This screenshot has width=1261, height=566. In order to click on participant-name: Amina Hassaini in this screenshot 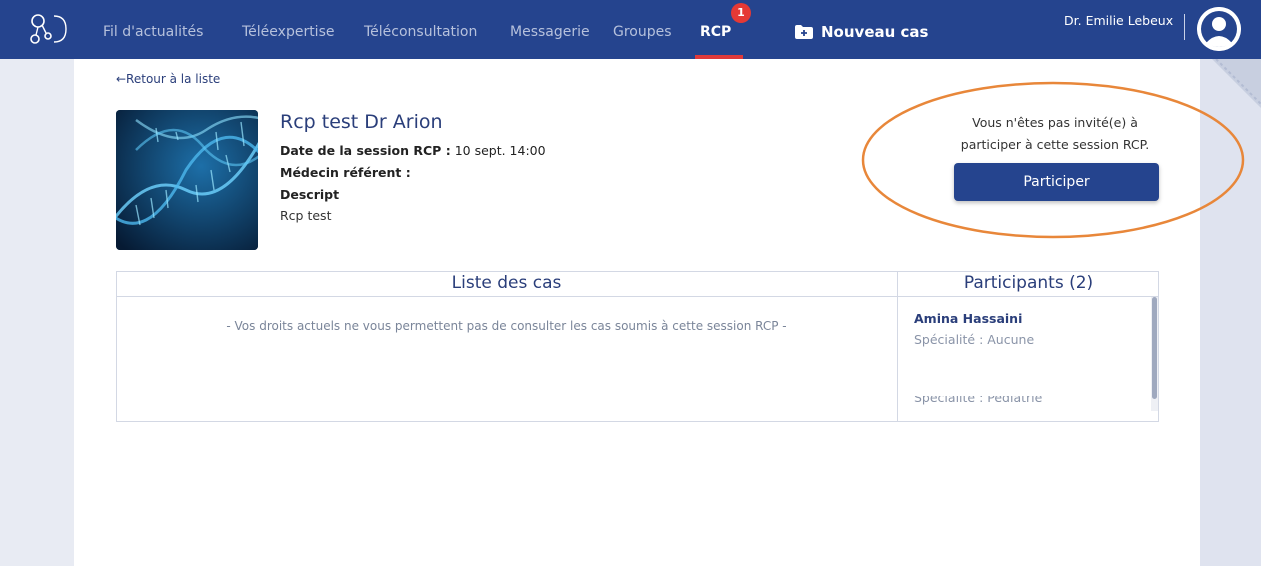, I will do `click(968, 318)`.